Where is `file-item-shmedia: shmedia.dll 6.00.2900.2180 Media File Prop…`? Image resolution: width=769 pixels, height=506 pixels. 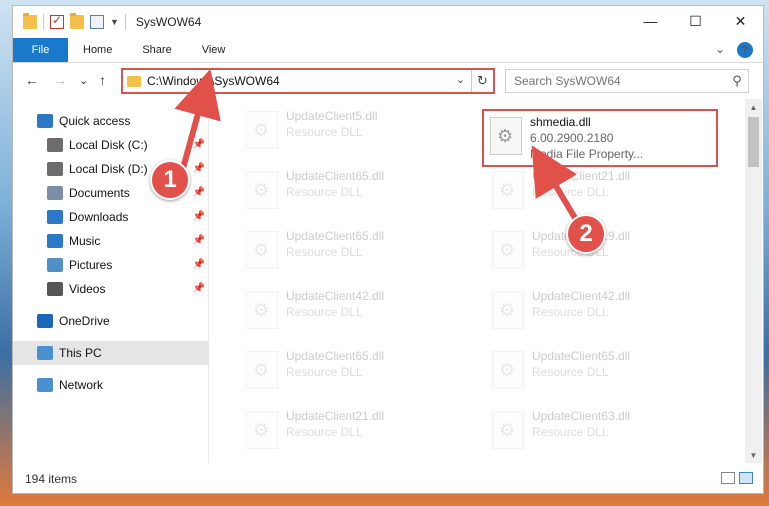 file-item-shmedia: shmedia.dll 6.00.2900.2180 Media File Prop… is located at coordinates (600, 138).